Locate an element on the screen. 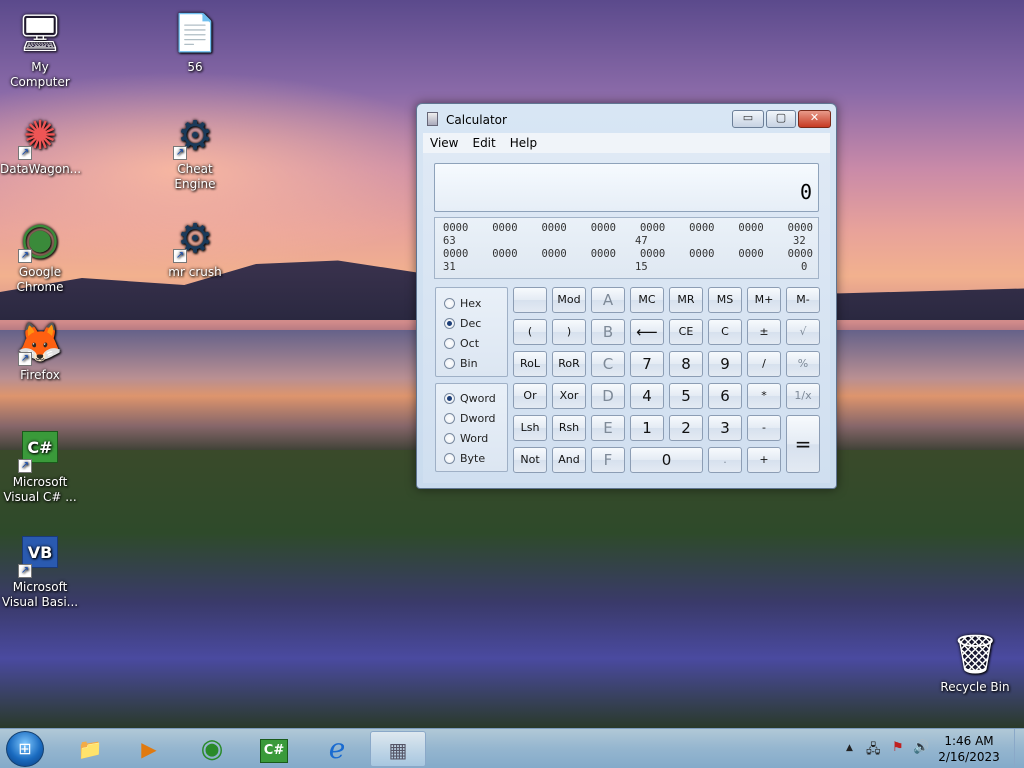 The image size is (1024, 768). taskbar-media-player: ▶ is located at coordinates (149, 749).